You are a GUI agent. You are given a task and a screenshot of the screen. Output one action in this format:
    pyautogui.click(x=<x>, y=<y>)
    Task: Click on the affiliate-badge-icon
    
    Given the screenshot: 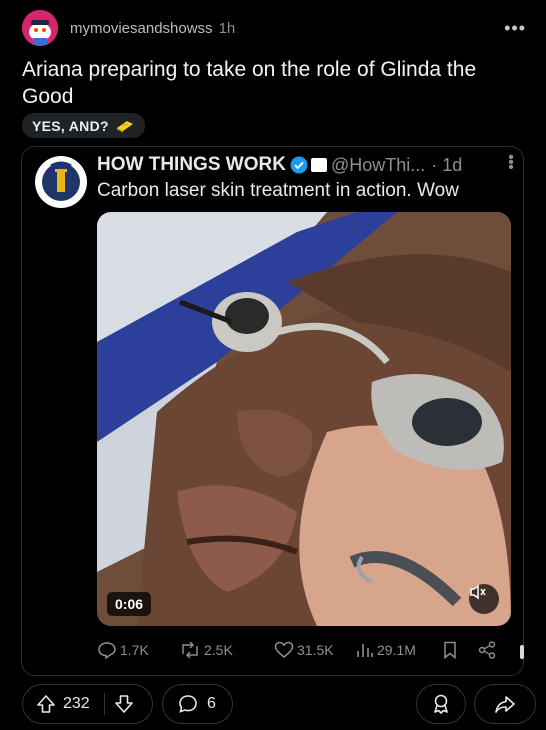 What is the action you would take?
    pyautogui.click(x=318, y=165)
    